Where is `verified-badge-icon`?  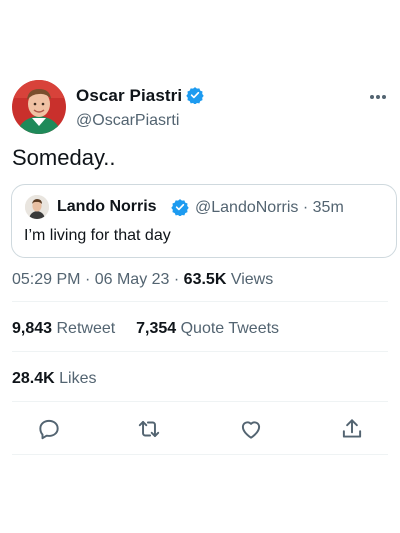 verified-badge-icon is located at coordinates (195, 95).